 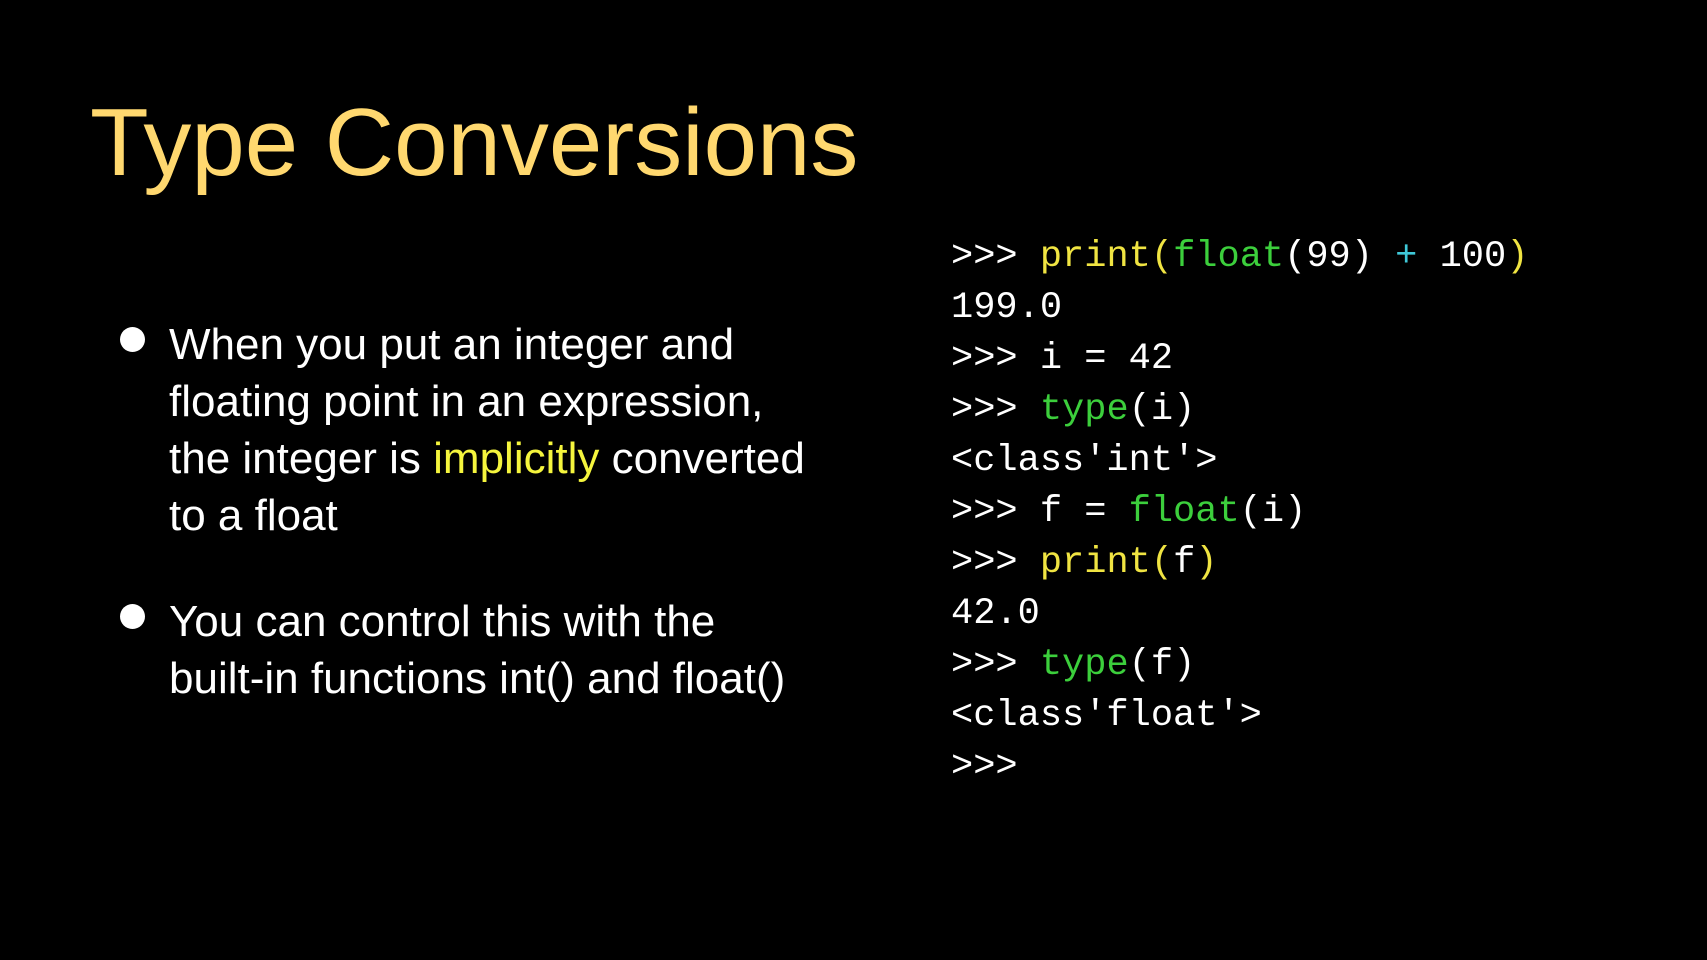 I want to click on code-token: +, so click(x=1406, y=257).